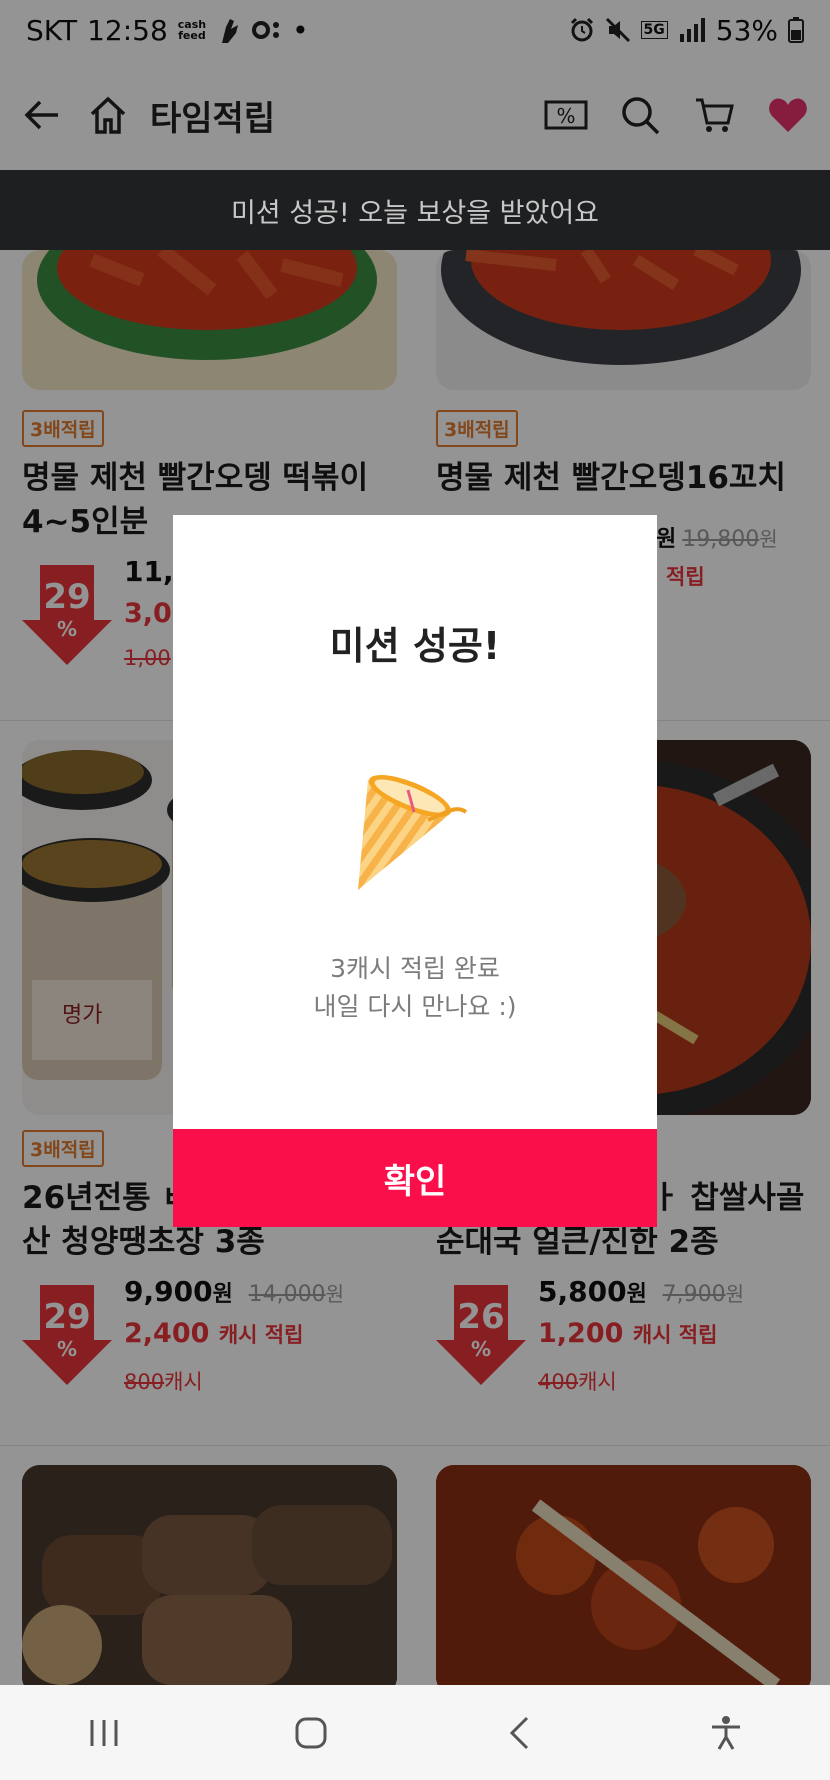 The width and height of the screenshot is (830, 1780). Describe the element at coordinates (415, 1178) in the screenshot. I see `confirm-button: 확인` at that location.